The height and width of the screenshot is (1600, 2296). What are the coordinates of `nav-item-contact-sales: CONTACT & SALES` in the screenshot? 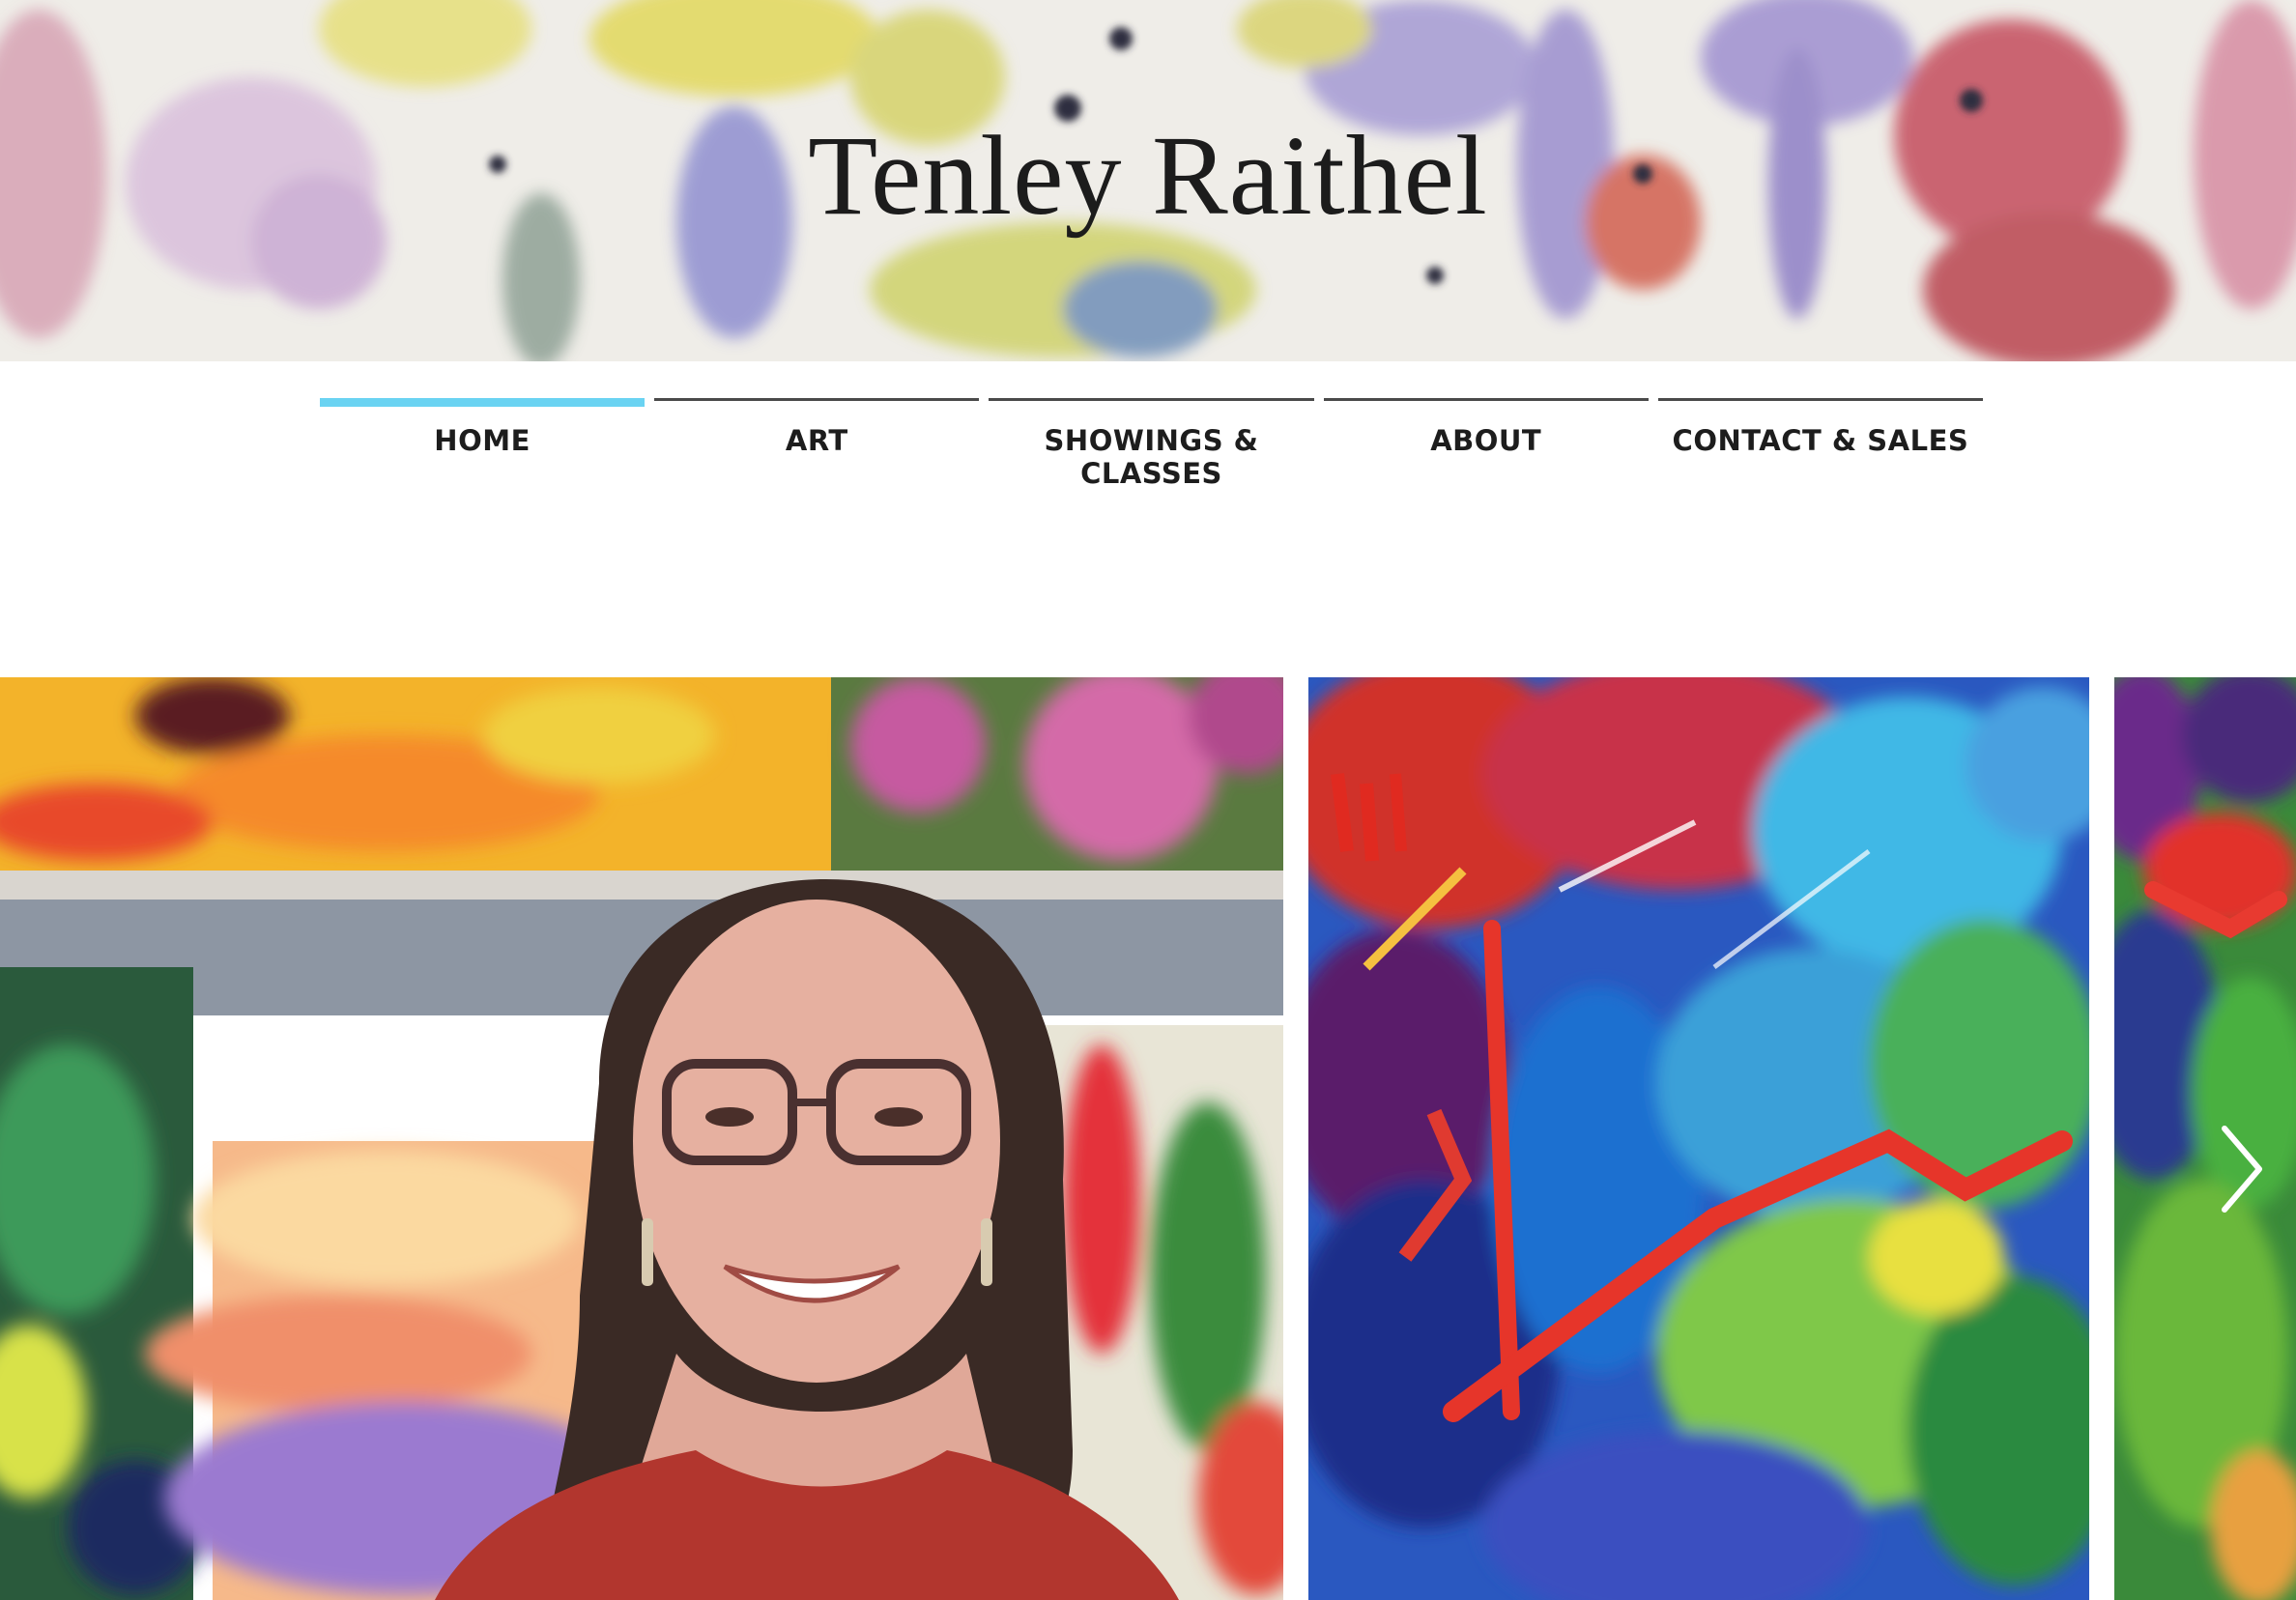 It's located at (1820, 436).